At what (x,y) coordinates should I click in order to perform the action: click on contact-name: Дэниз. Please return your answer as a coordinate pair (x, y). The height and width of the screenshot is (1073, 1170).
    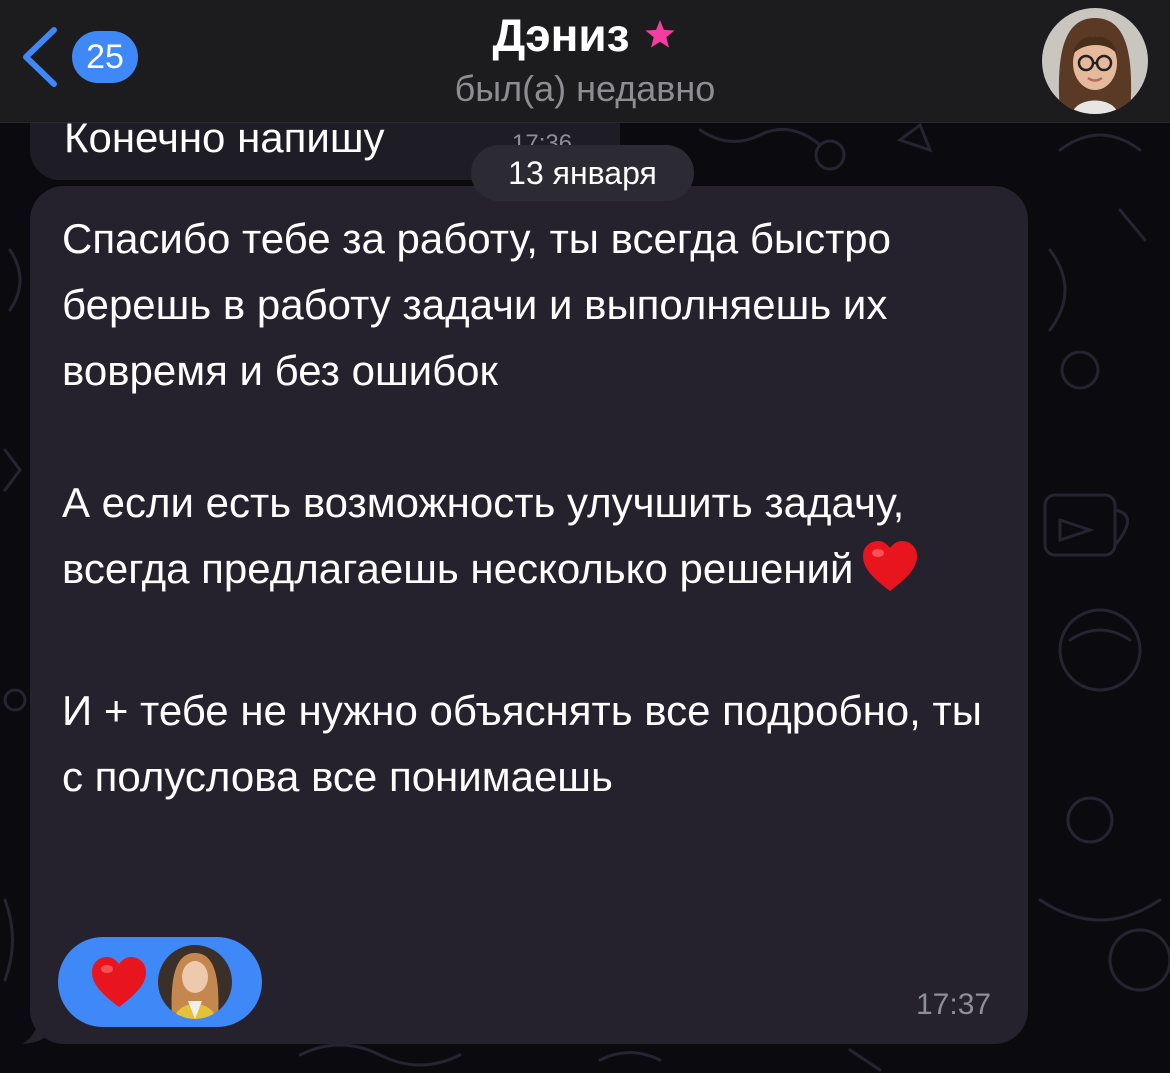
    Looking at the image, I should click on (561, 35).